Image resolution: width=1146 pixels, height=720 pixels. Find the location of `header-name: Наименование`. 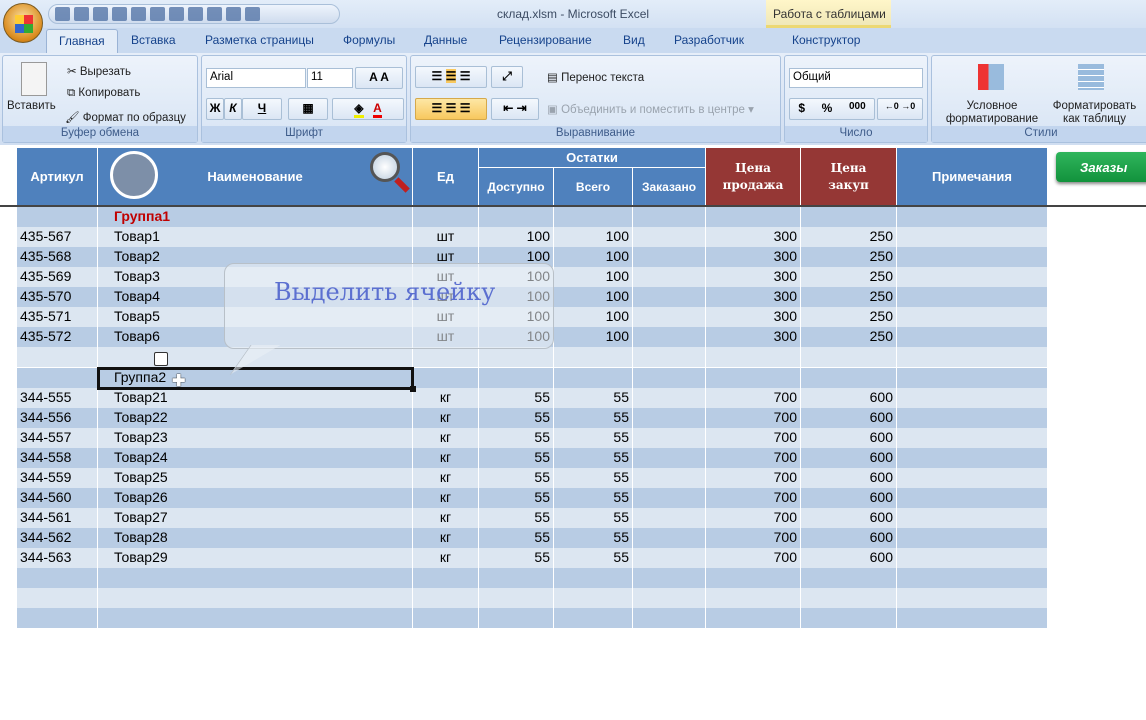

header-name: Наименование is located at coordinates (255, 176).